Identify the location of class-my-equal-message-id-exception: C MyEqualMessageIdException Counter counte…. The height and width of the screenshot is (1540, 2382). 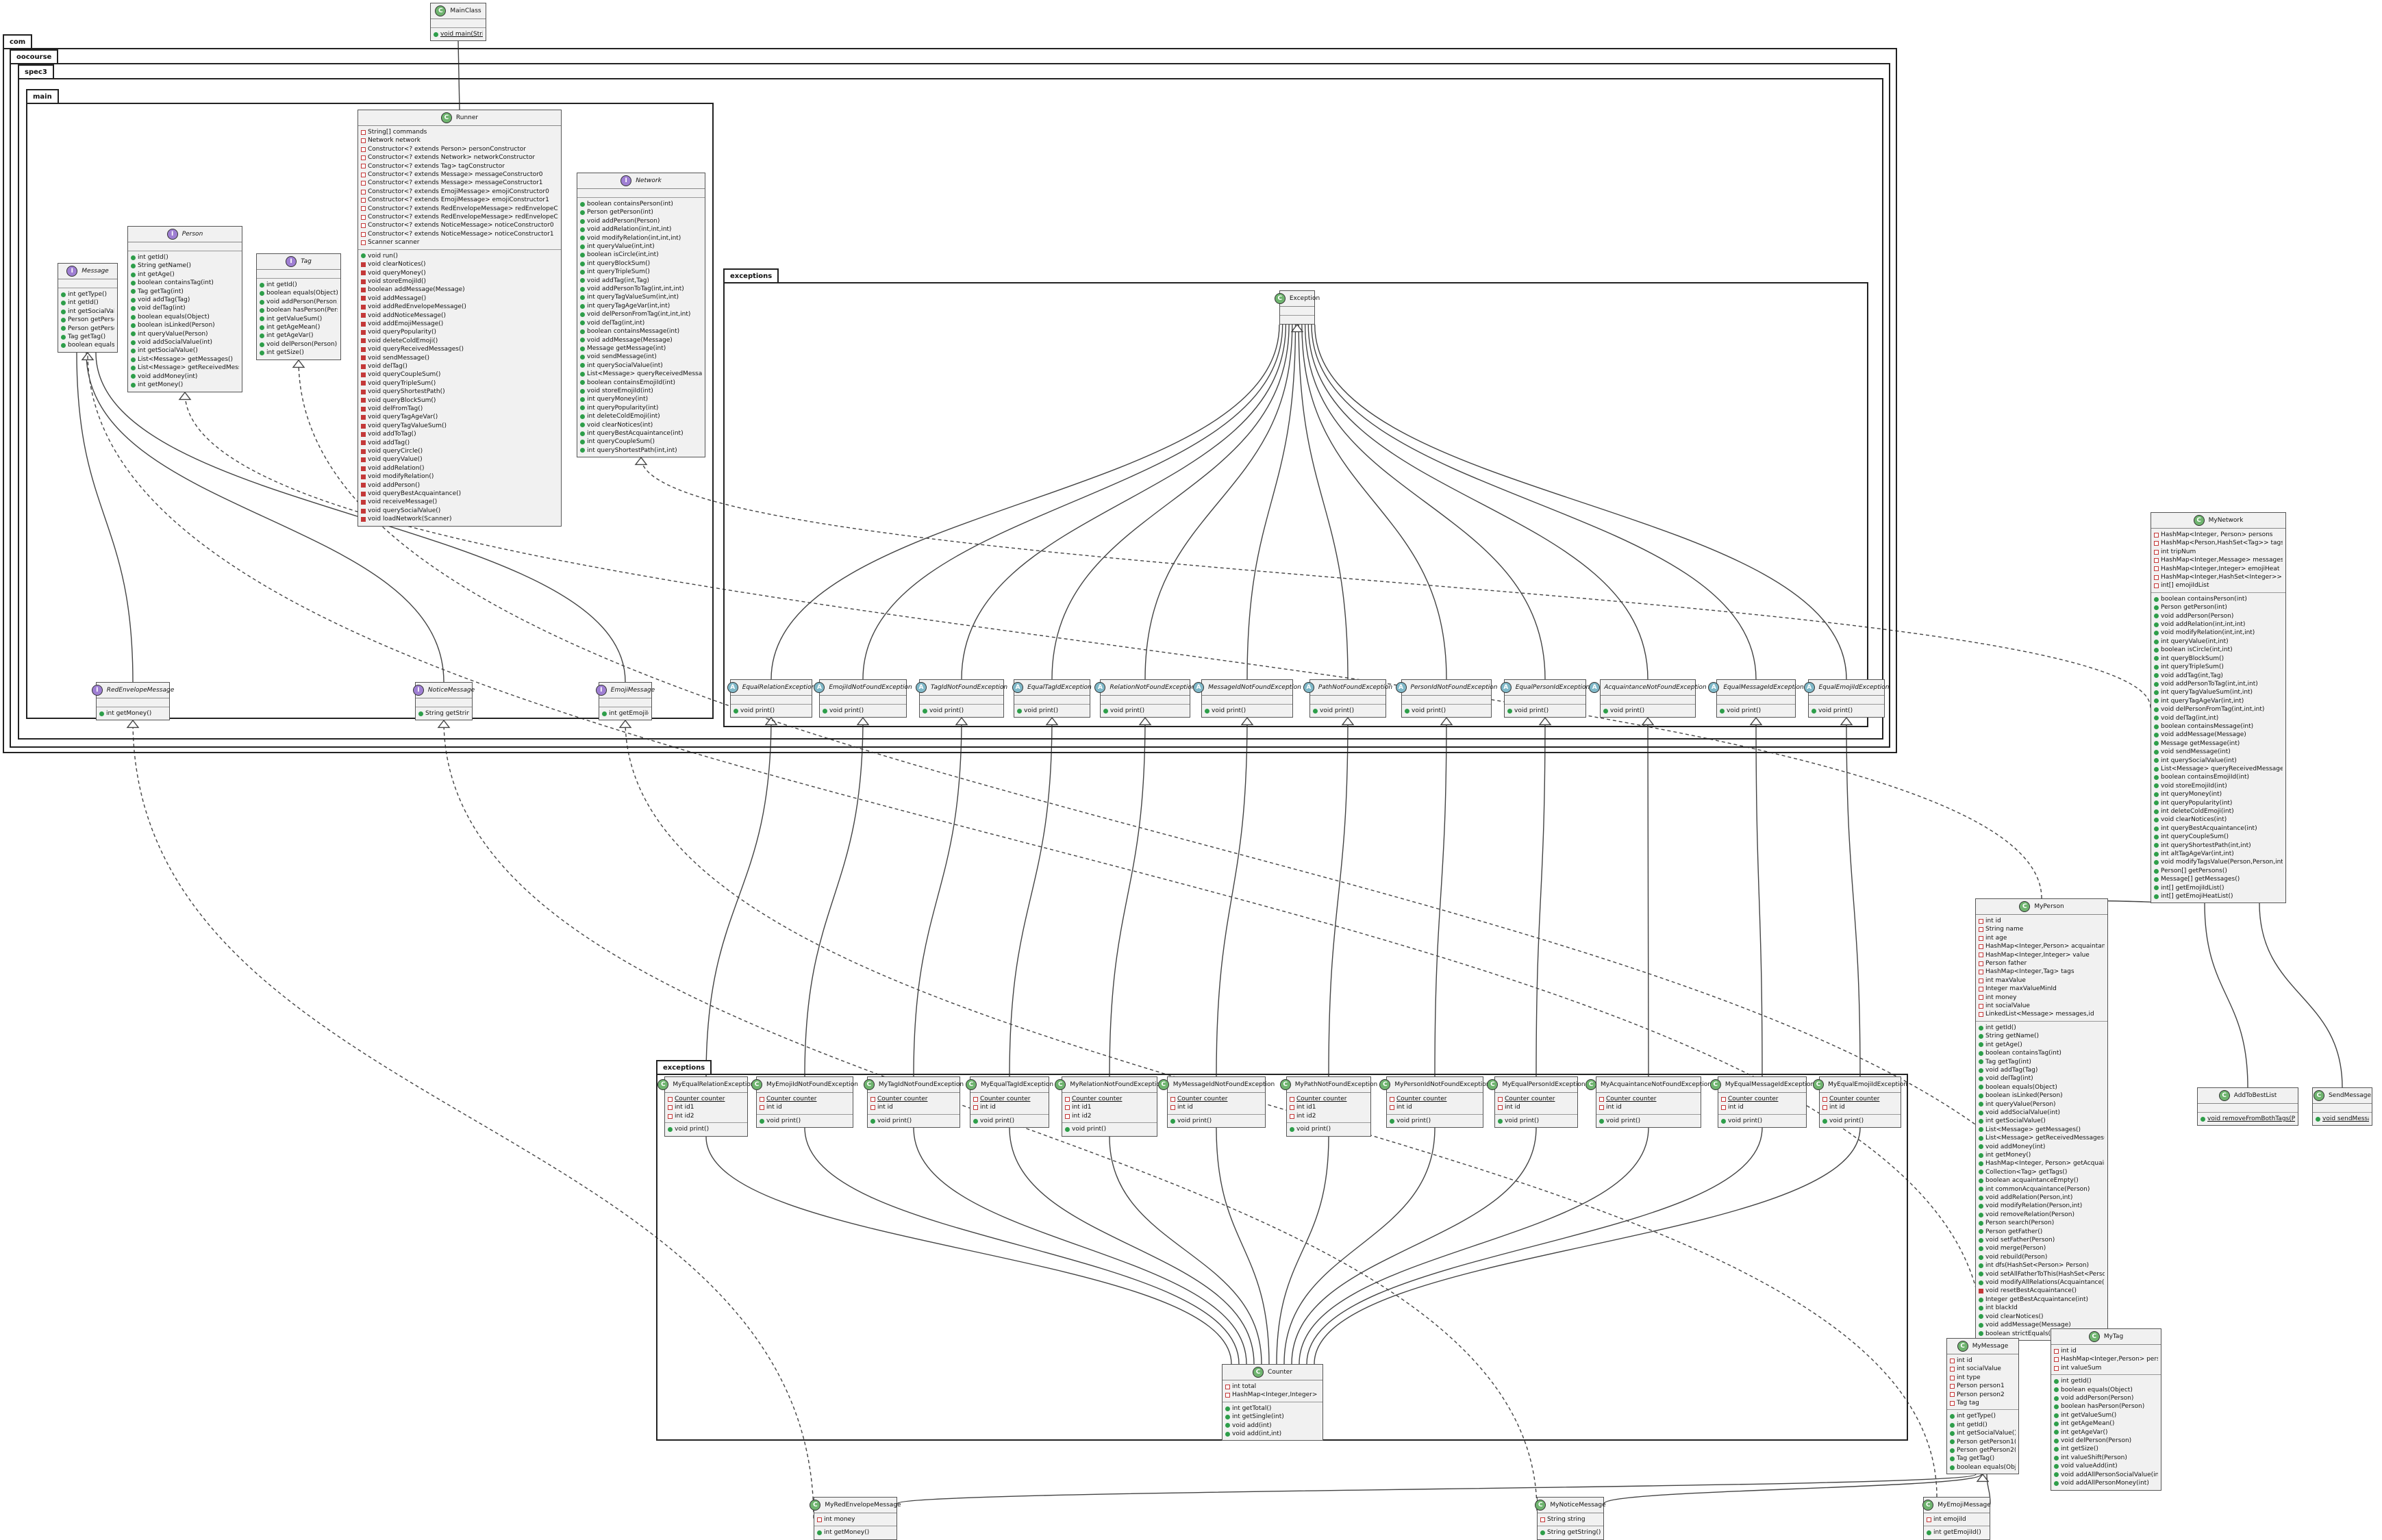
(1761, 1102).